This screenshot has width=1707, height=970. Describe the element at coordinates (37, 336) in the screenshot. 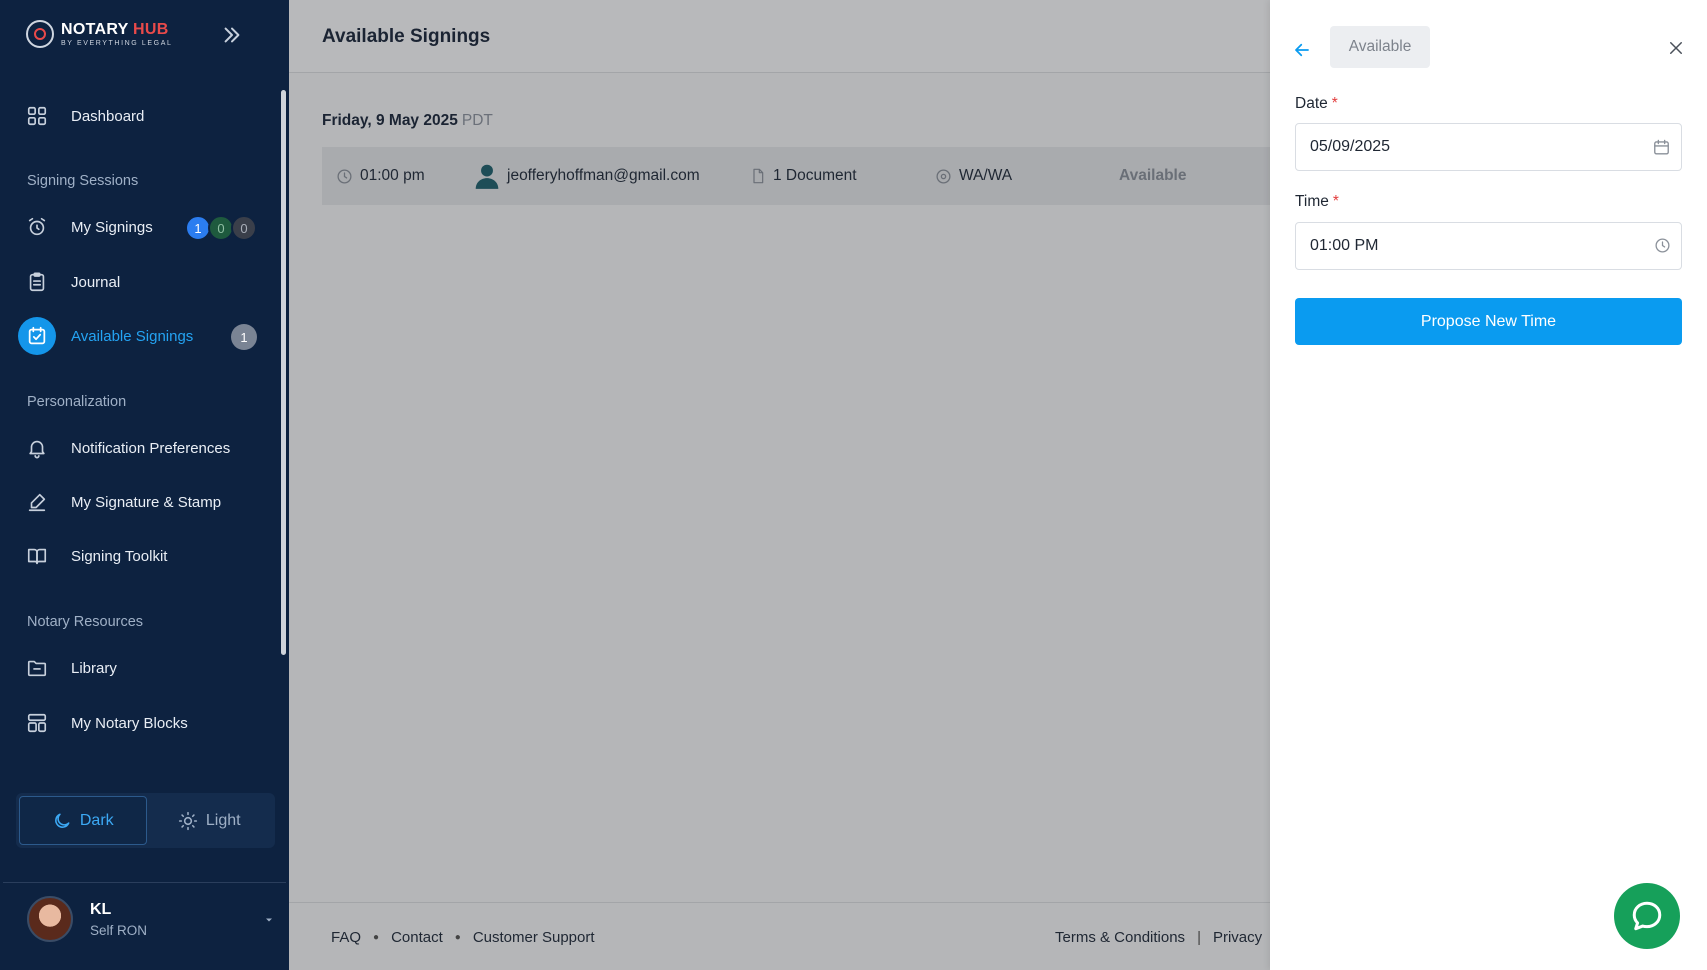

I see `calendar-check-icon` at that location.